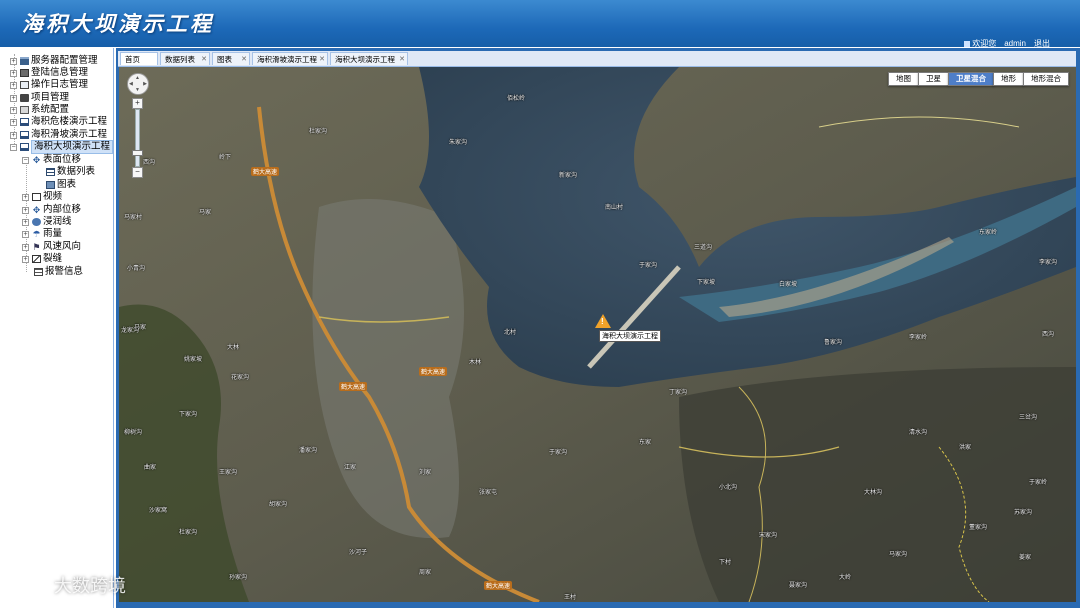 This screenshot has width=1080, height=608. I want to click on sidebar-item-server-config: + 服务器配置管理, so click(54, 61).